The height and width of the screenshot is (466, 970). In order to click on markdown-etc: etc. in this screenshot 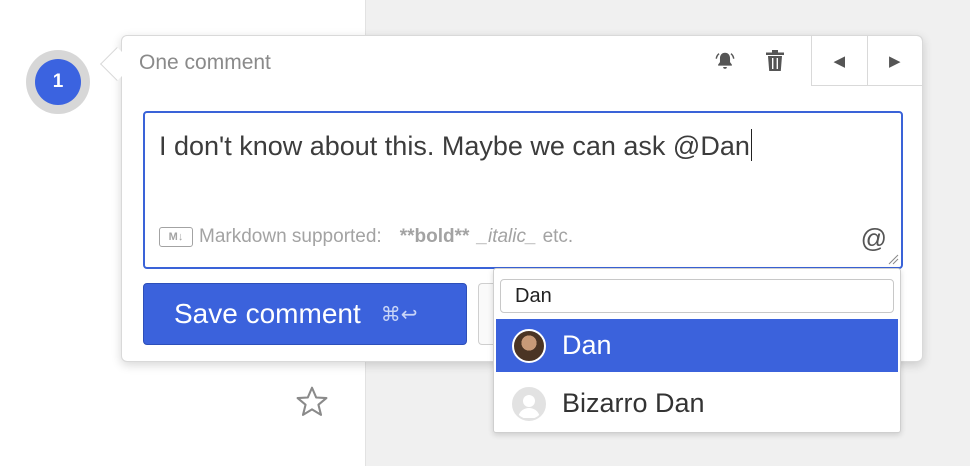, I will do `click(558, 236)`.